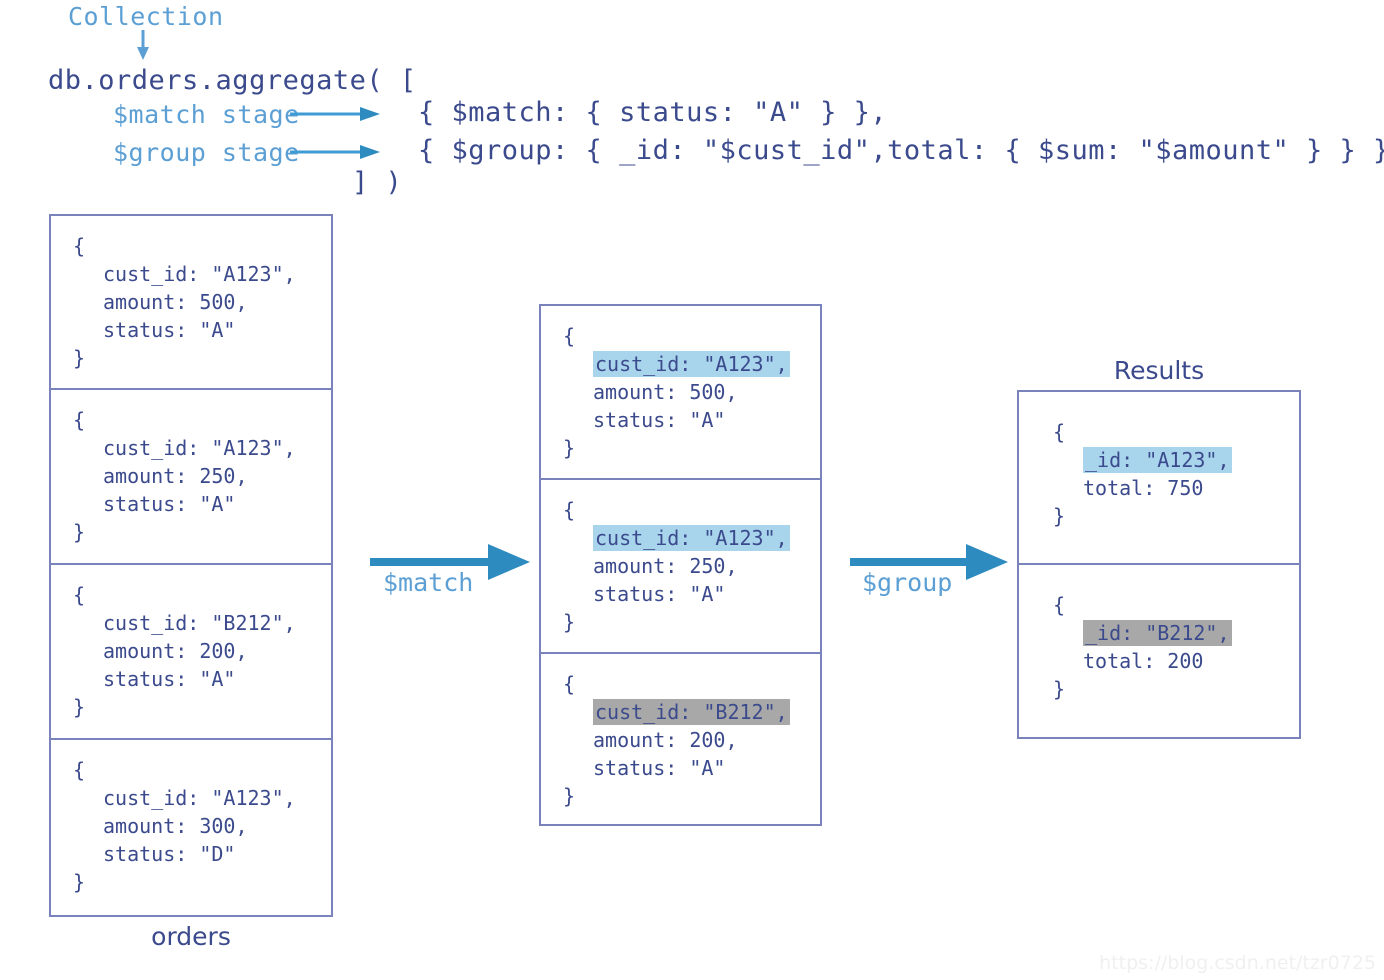  Describe the element at coordinates (206, 114) in the screenshot. I see `match-stage-annotation-label: $match stage` at that location.